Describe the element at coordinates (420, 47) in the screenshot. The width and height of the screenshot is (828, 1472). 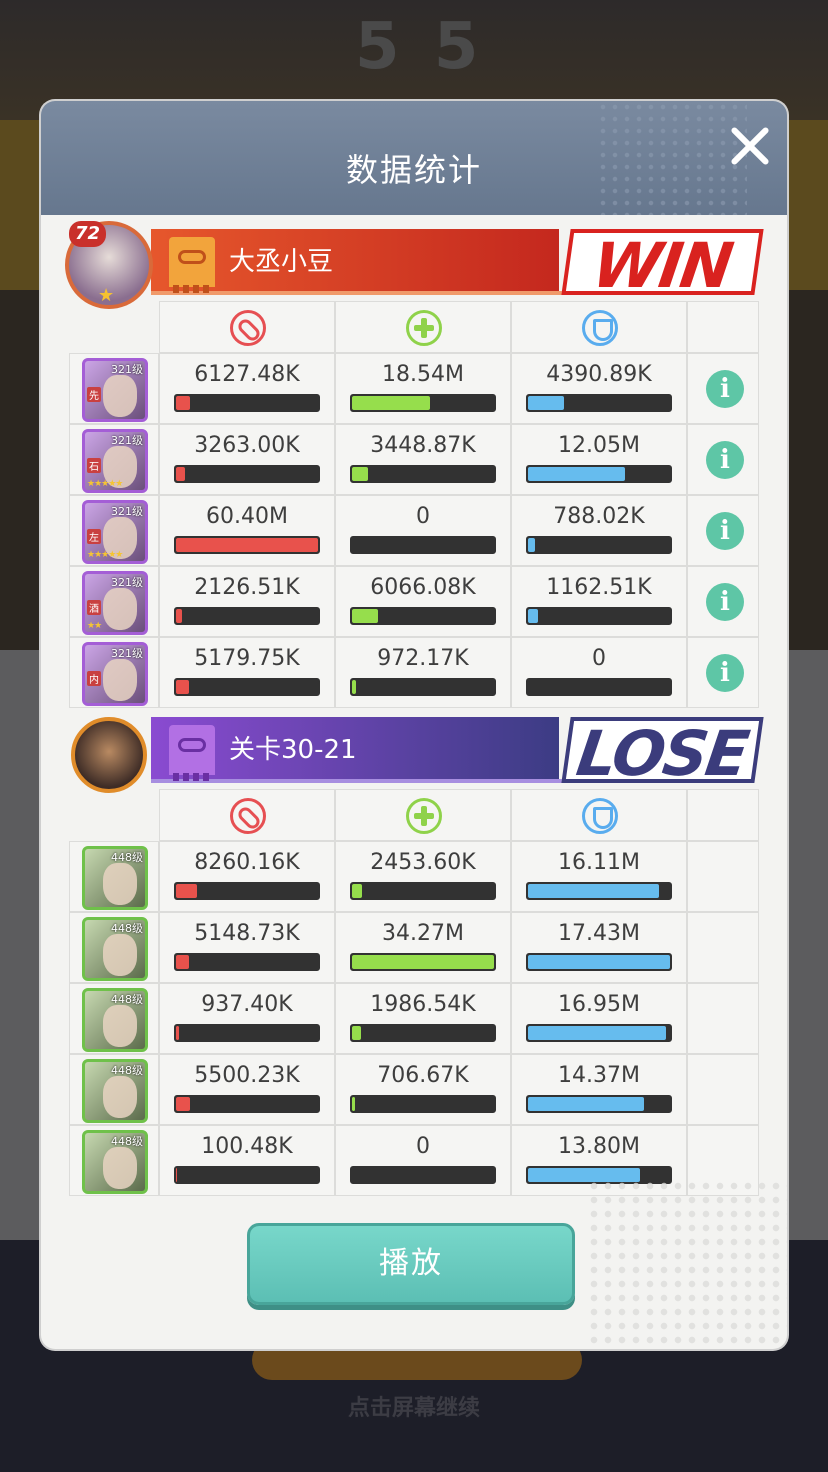
I see `background-score: 5 5` at that location.